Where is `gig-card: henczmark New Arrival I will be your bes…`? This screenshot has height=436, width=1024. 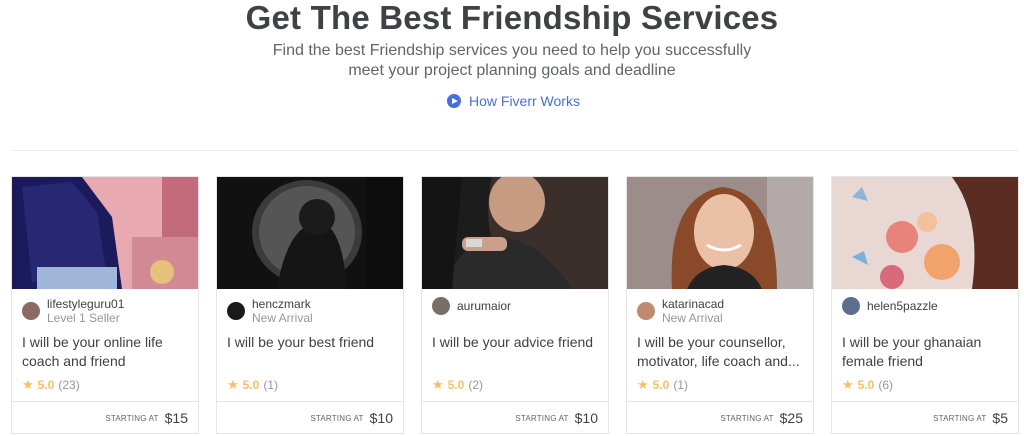 gig-card: henczmark New Arrival I will be your bes… is located at coordinates (310, 305).